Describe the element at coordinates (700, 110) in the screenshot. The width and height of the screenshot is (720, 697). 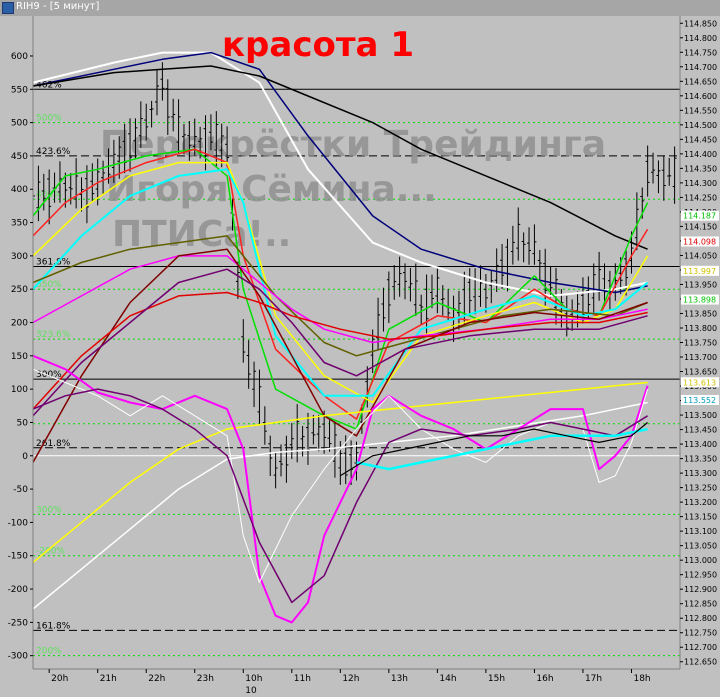
I see `right-tick-label: 114.550` at that location.